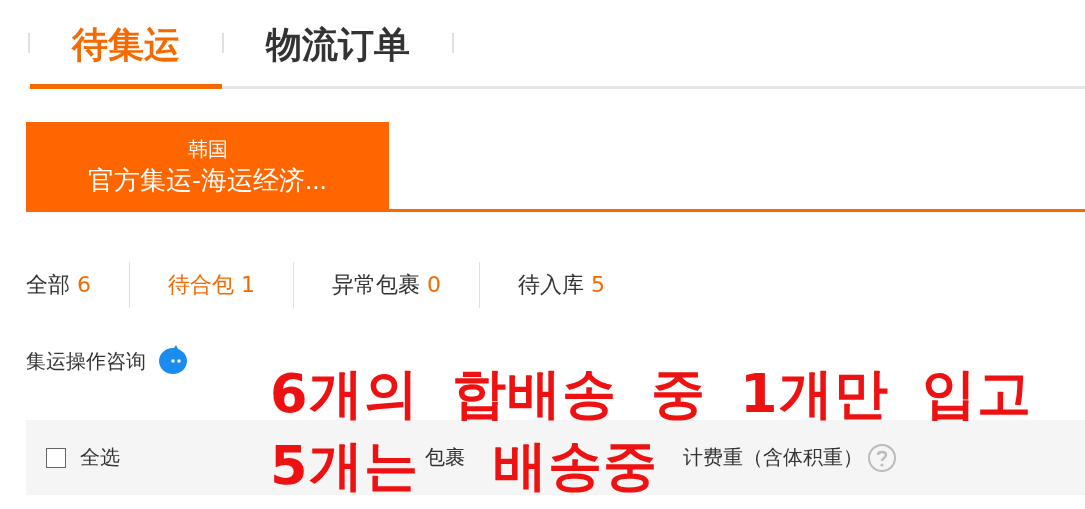 Image resolution: width=1085 pixels, height=509 pixels. I want to click on annotation-text: 6개의 합배송 중 1개만 입고, so click(651, 394).